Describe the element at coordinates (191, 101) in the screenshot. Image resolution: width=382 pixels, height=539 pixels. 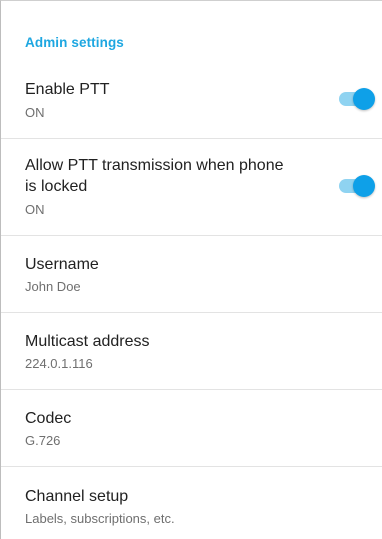
I see `setting-enable-ptt: Enable PTT ON` at that location.